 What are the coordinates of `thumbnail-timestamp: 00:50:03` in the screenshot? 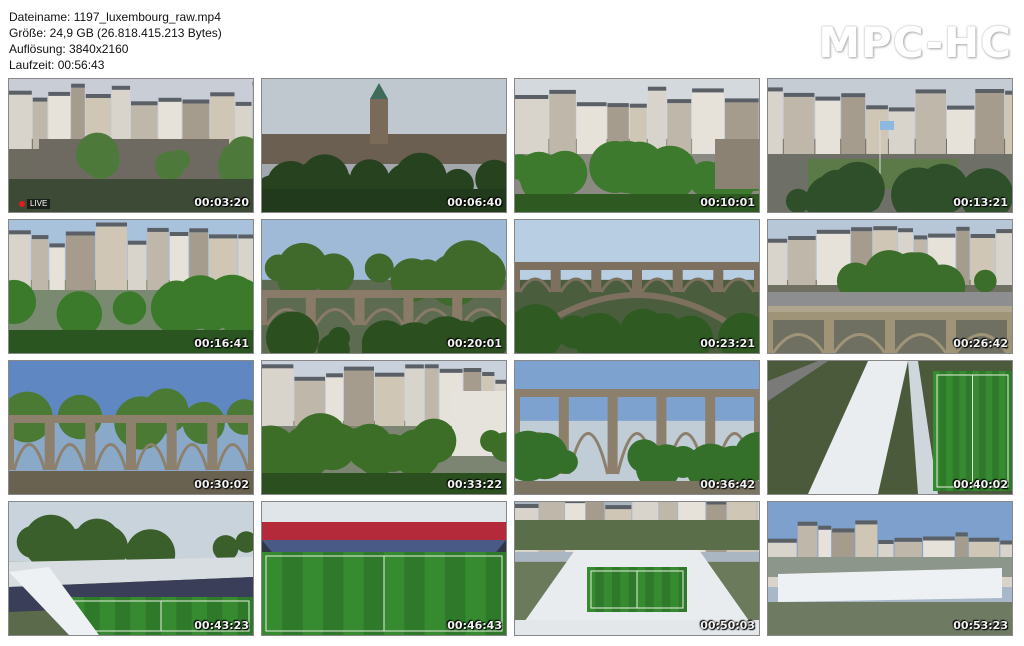 It's located at (727, 625).